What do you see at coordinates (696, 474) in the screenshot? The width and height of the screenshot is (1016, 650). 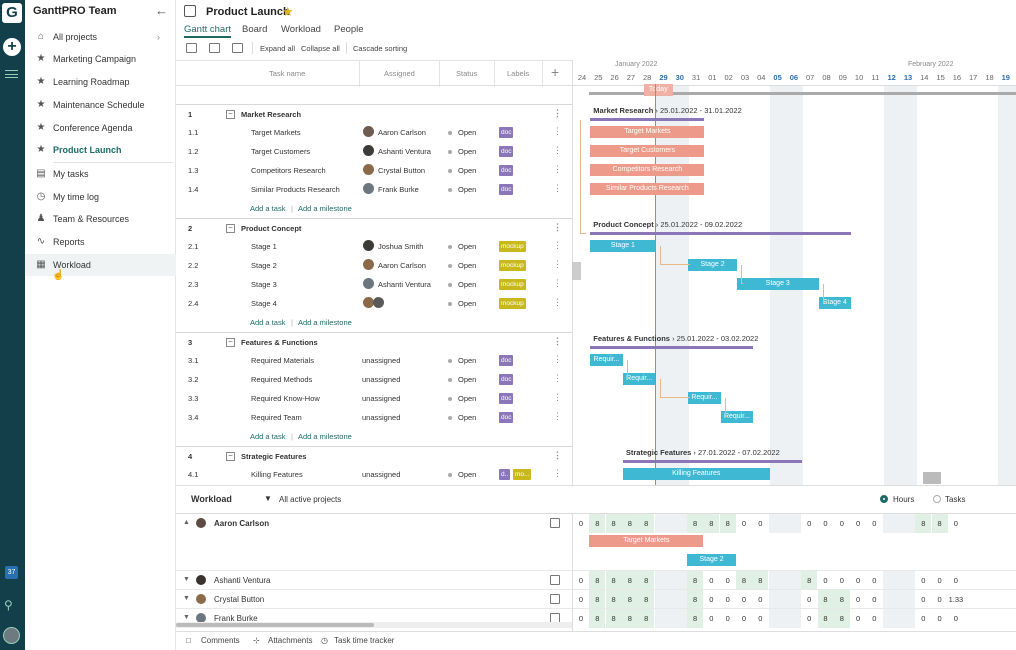 I see `task-bar: Killing Features` at bounding box center [696, 474].